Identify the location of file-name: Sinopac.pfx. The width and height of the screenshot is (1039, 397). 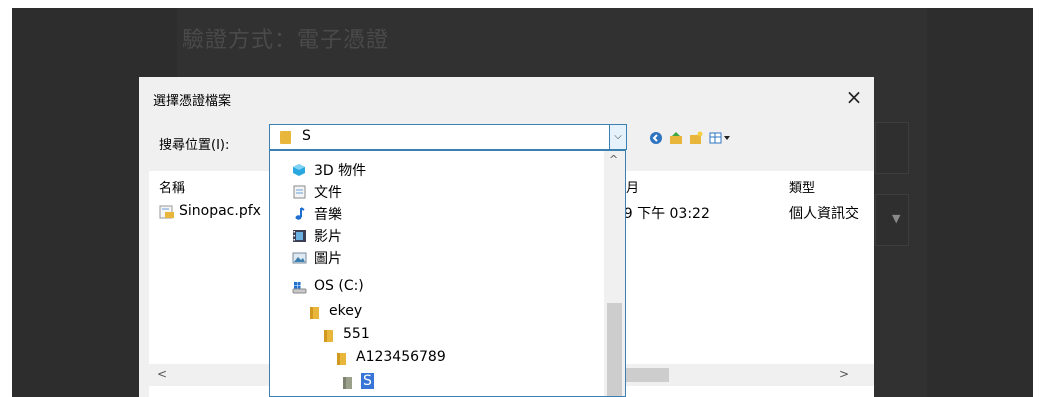
(220, 211).